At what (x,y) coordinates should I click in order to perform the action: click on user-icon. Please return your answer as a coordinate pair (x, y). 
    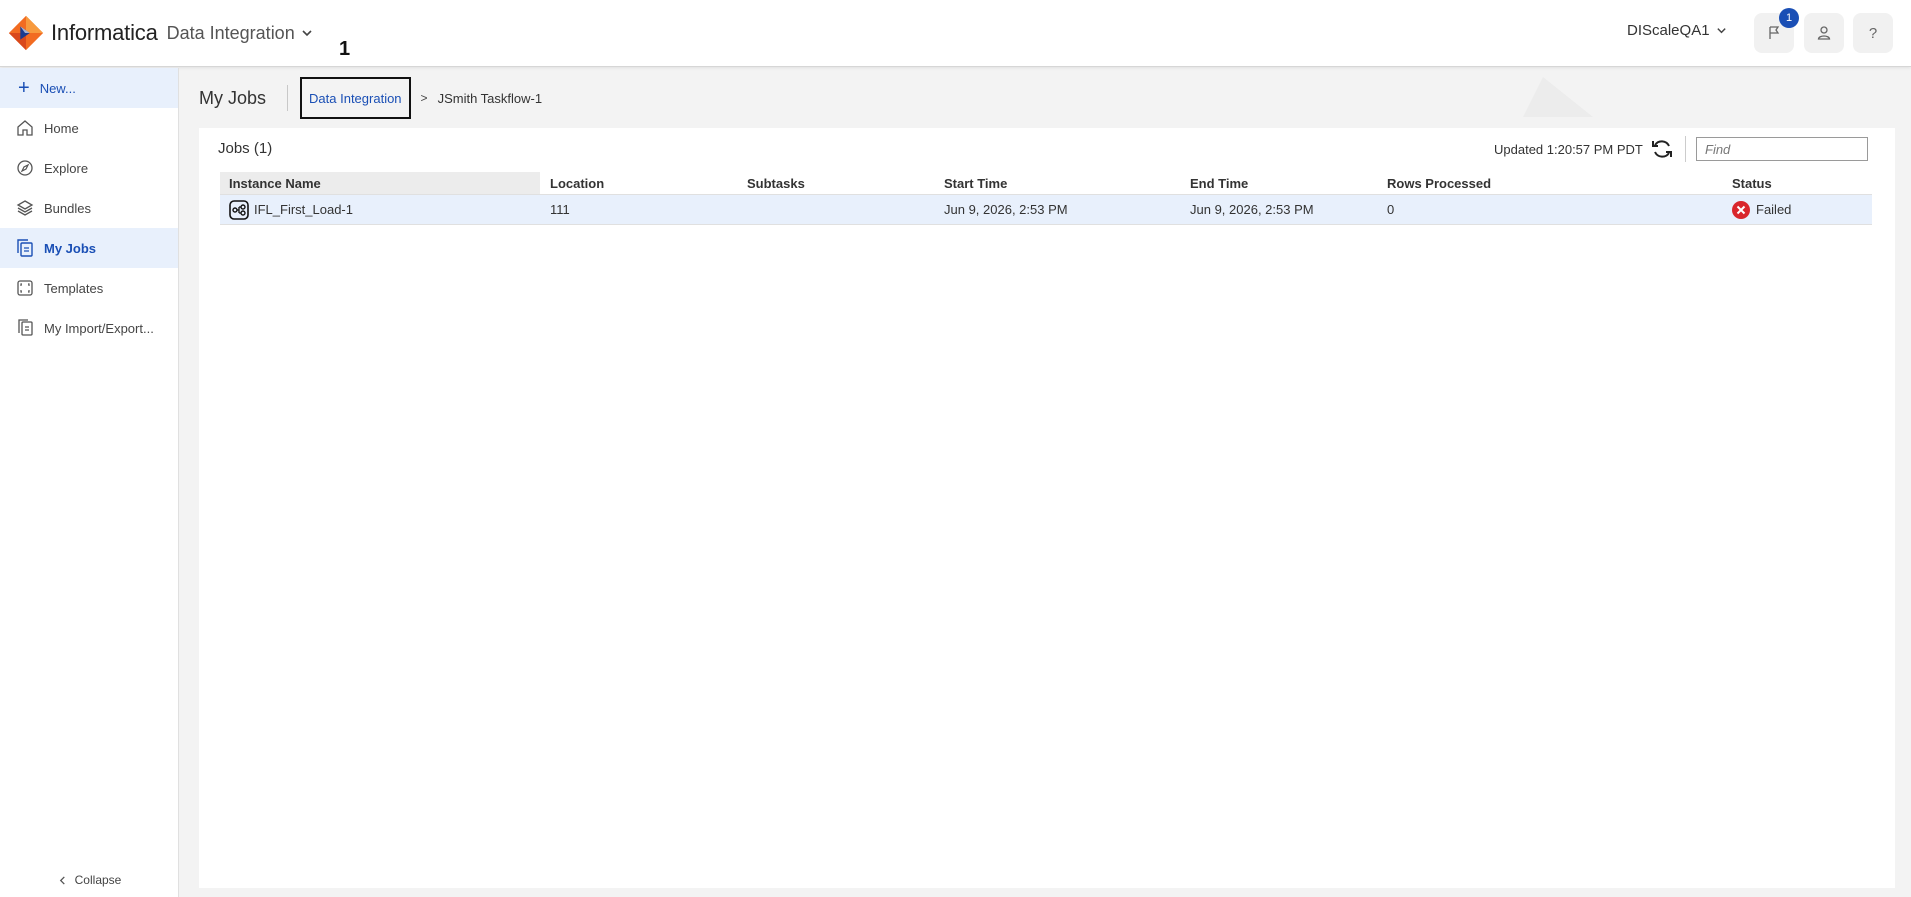
    Looking at the image, I should click on (1824, 33).